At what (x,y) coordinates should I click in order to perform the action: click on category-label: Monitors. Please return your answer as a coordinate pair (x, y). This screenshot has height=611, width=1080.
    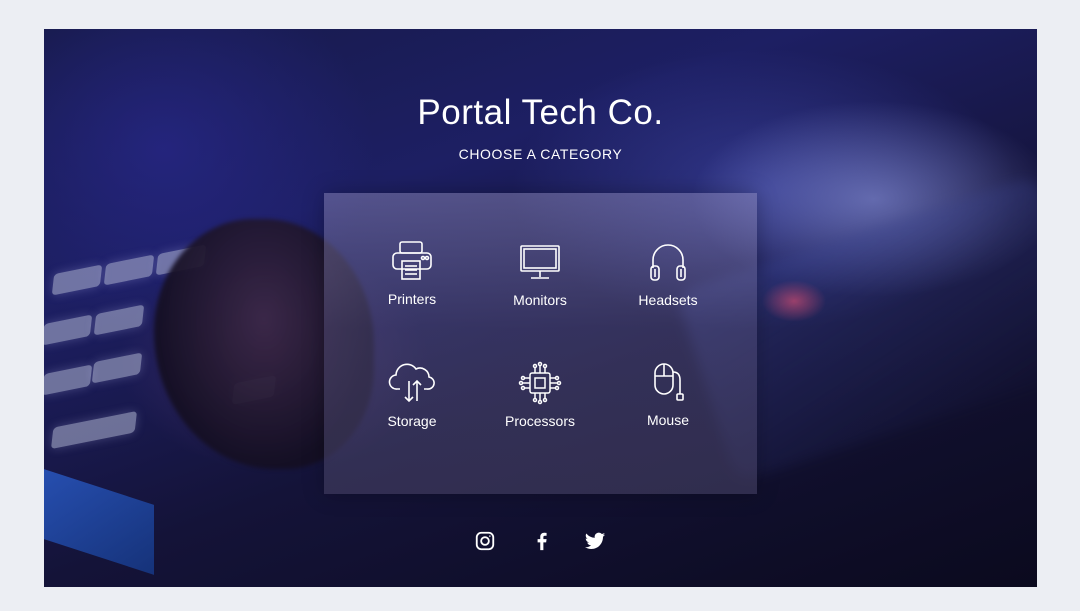
    Looking at the image, I should click on (540, 300).